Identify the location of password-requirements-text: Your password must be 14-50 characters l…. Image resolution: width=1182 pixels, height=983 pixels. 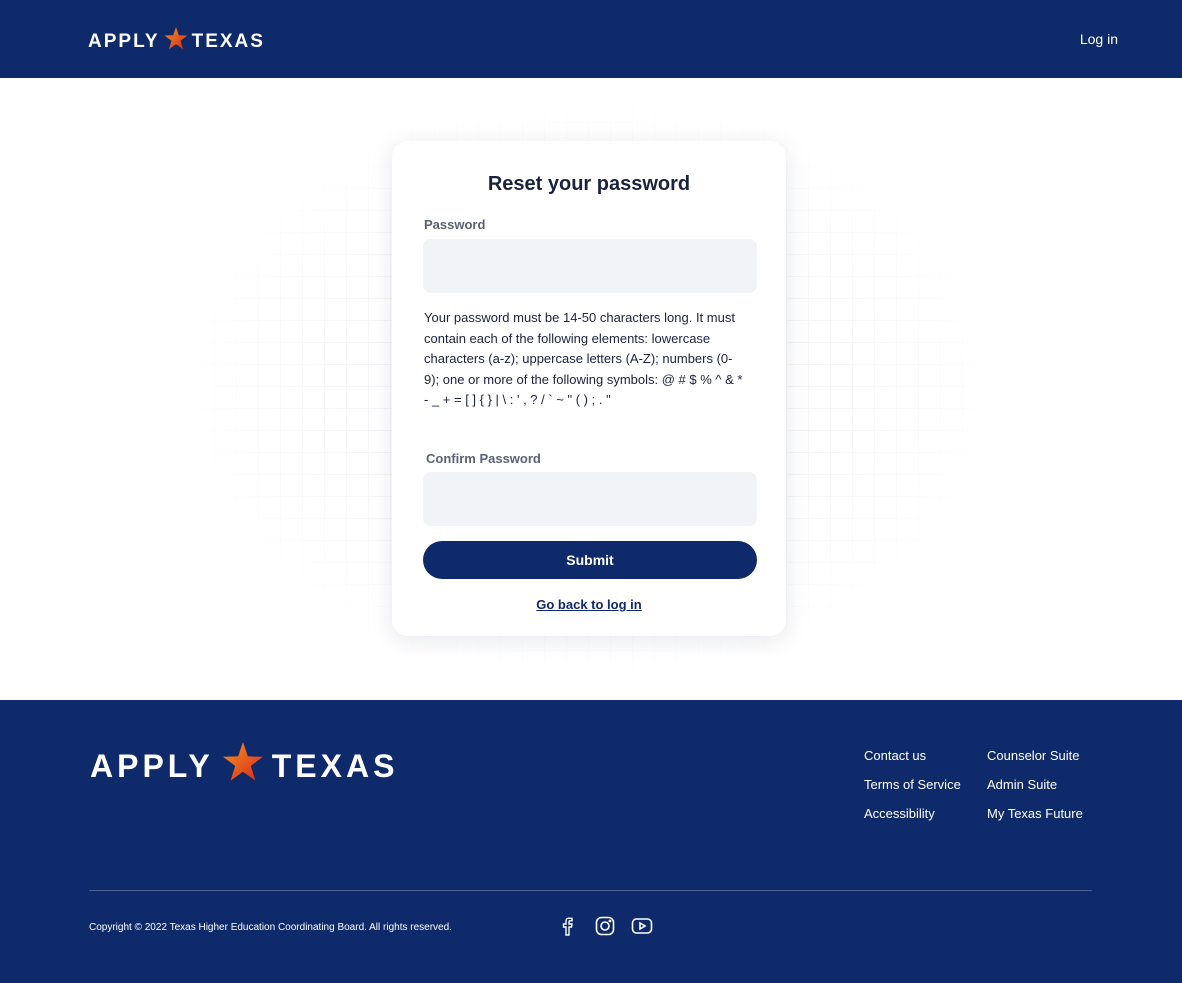
(583, 358).